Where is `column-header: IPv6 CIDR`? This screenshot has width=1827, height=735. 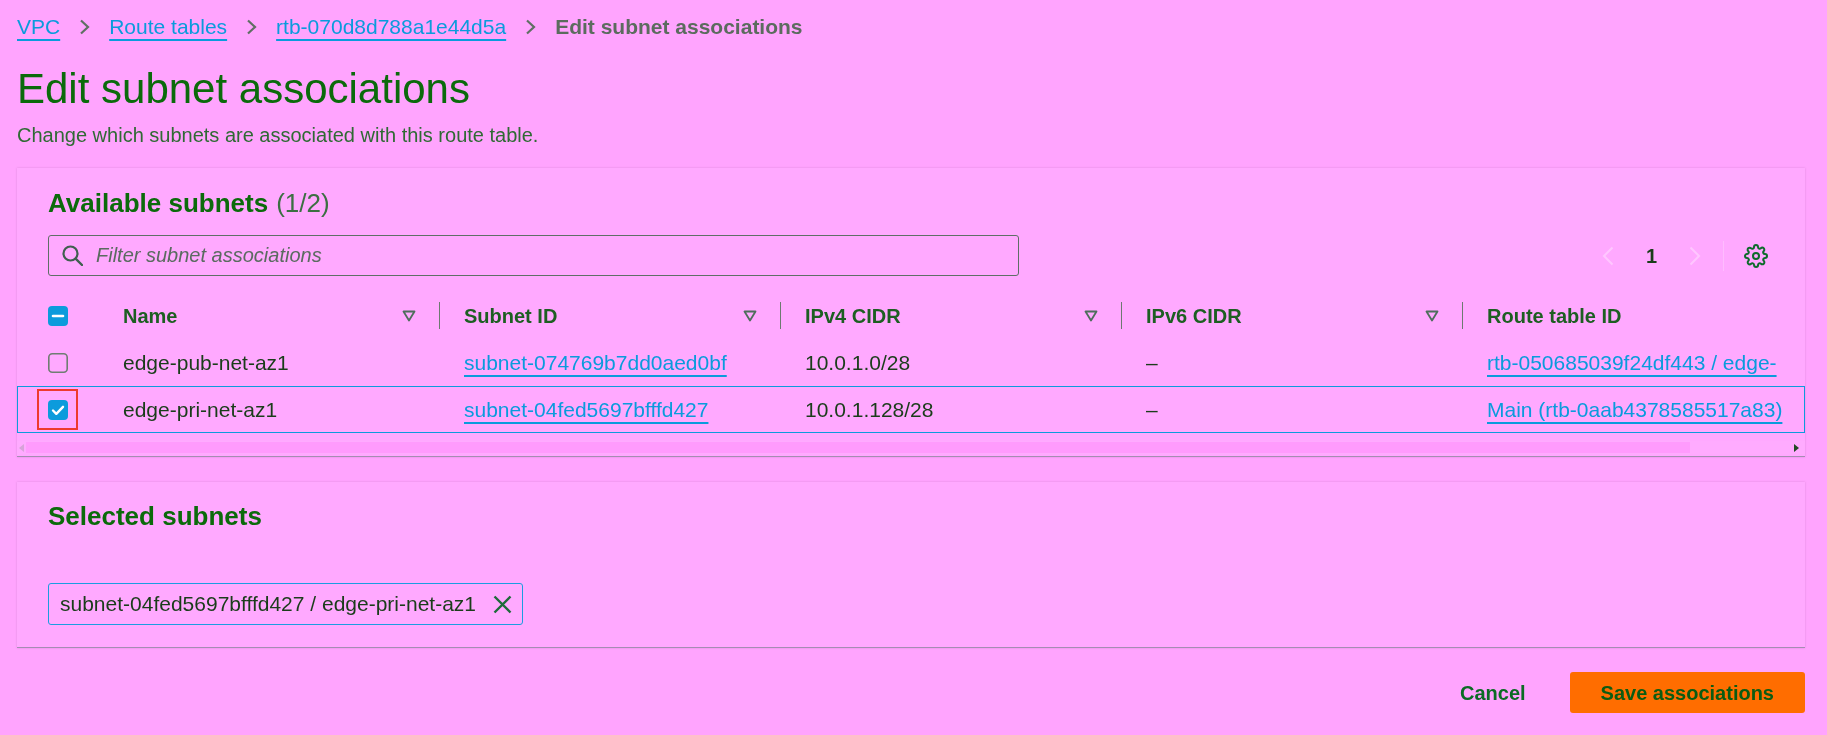
column-header: IPv6 CIDR is located at coordinates (1285, 315).